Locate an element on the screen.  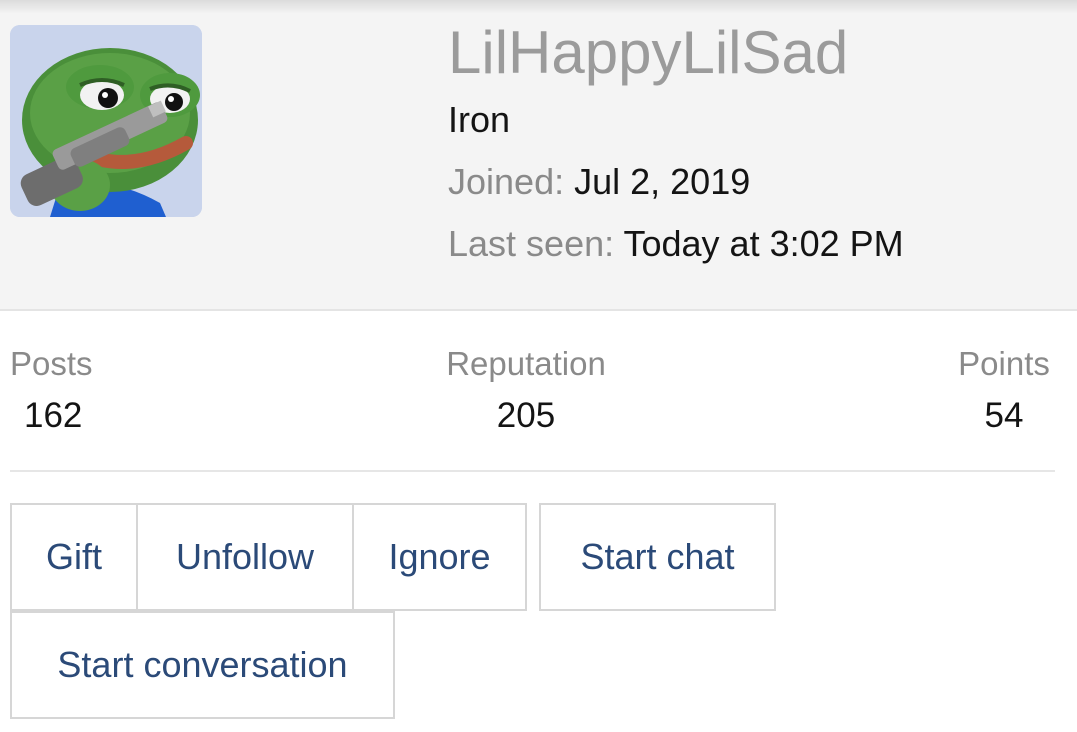
ignore-button: Ignore is located at coordinates (439, 557).